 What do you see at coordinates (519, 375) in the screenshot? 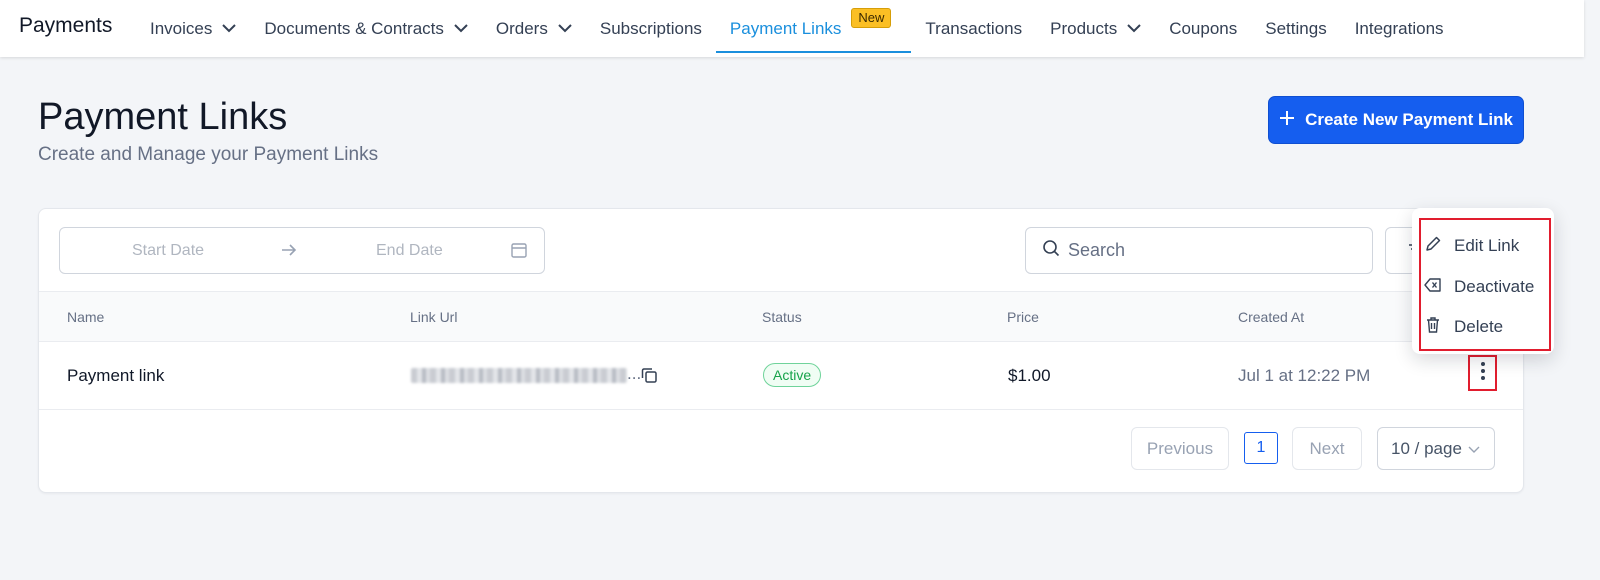
I see `link-url-redacted` at bounding box center [519, 375].